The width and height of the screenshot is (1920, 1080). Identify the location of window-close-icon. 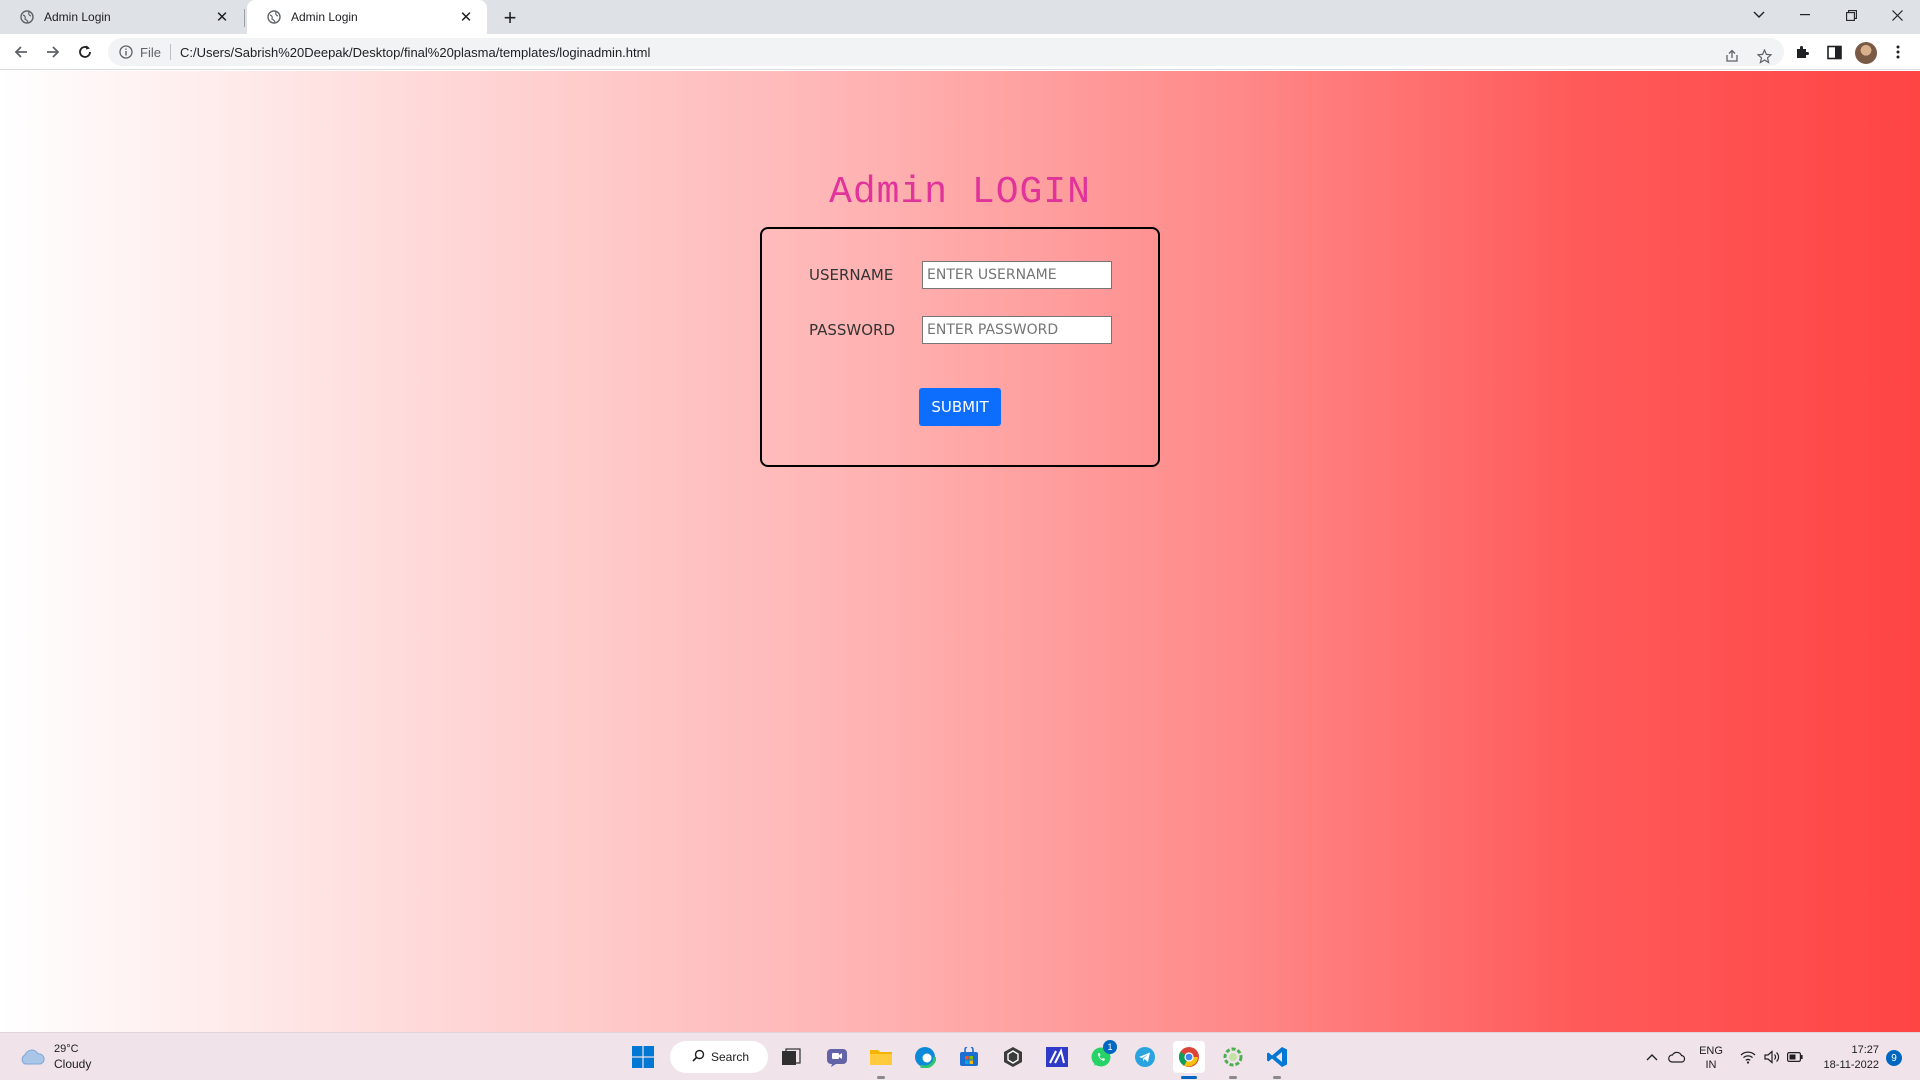
(1897, 15).